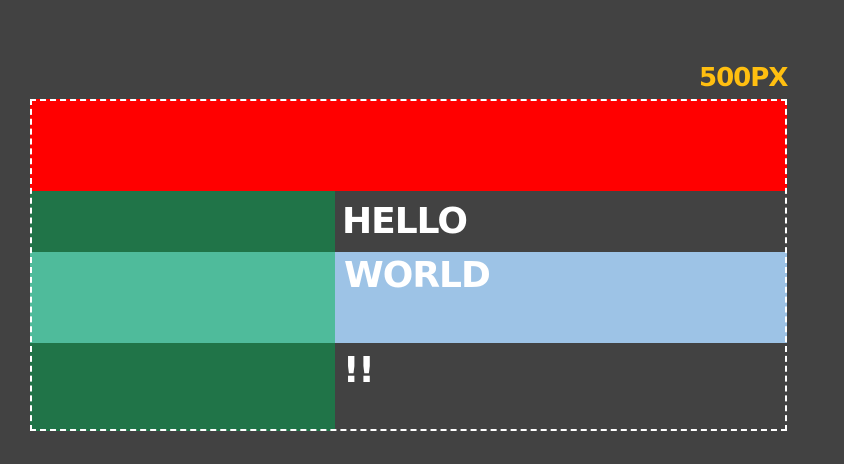  Describe the element at coordinates (405, 221) in the screenshot. I see `hello-text: HELLO` at that location.